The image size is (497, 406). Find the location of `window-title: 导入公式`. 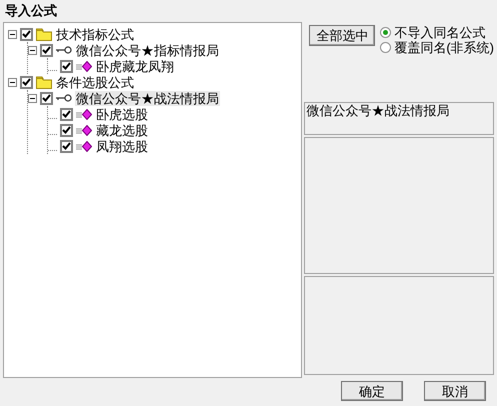

window-title: 导入公式 is located at coordinates (31, 11).